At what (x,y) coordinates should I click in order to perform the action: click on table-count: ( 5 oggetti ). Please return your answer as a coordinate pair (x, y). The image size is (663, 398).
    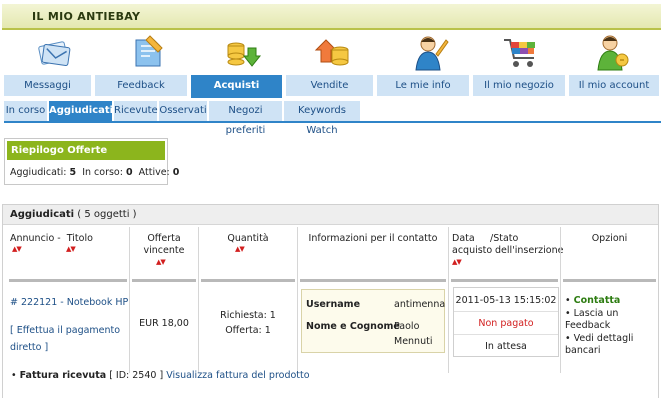
    Looking at the image, I should click on (107, 214).